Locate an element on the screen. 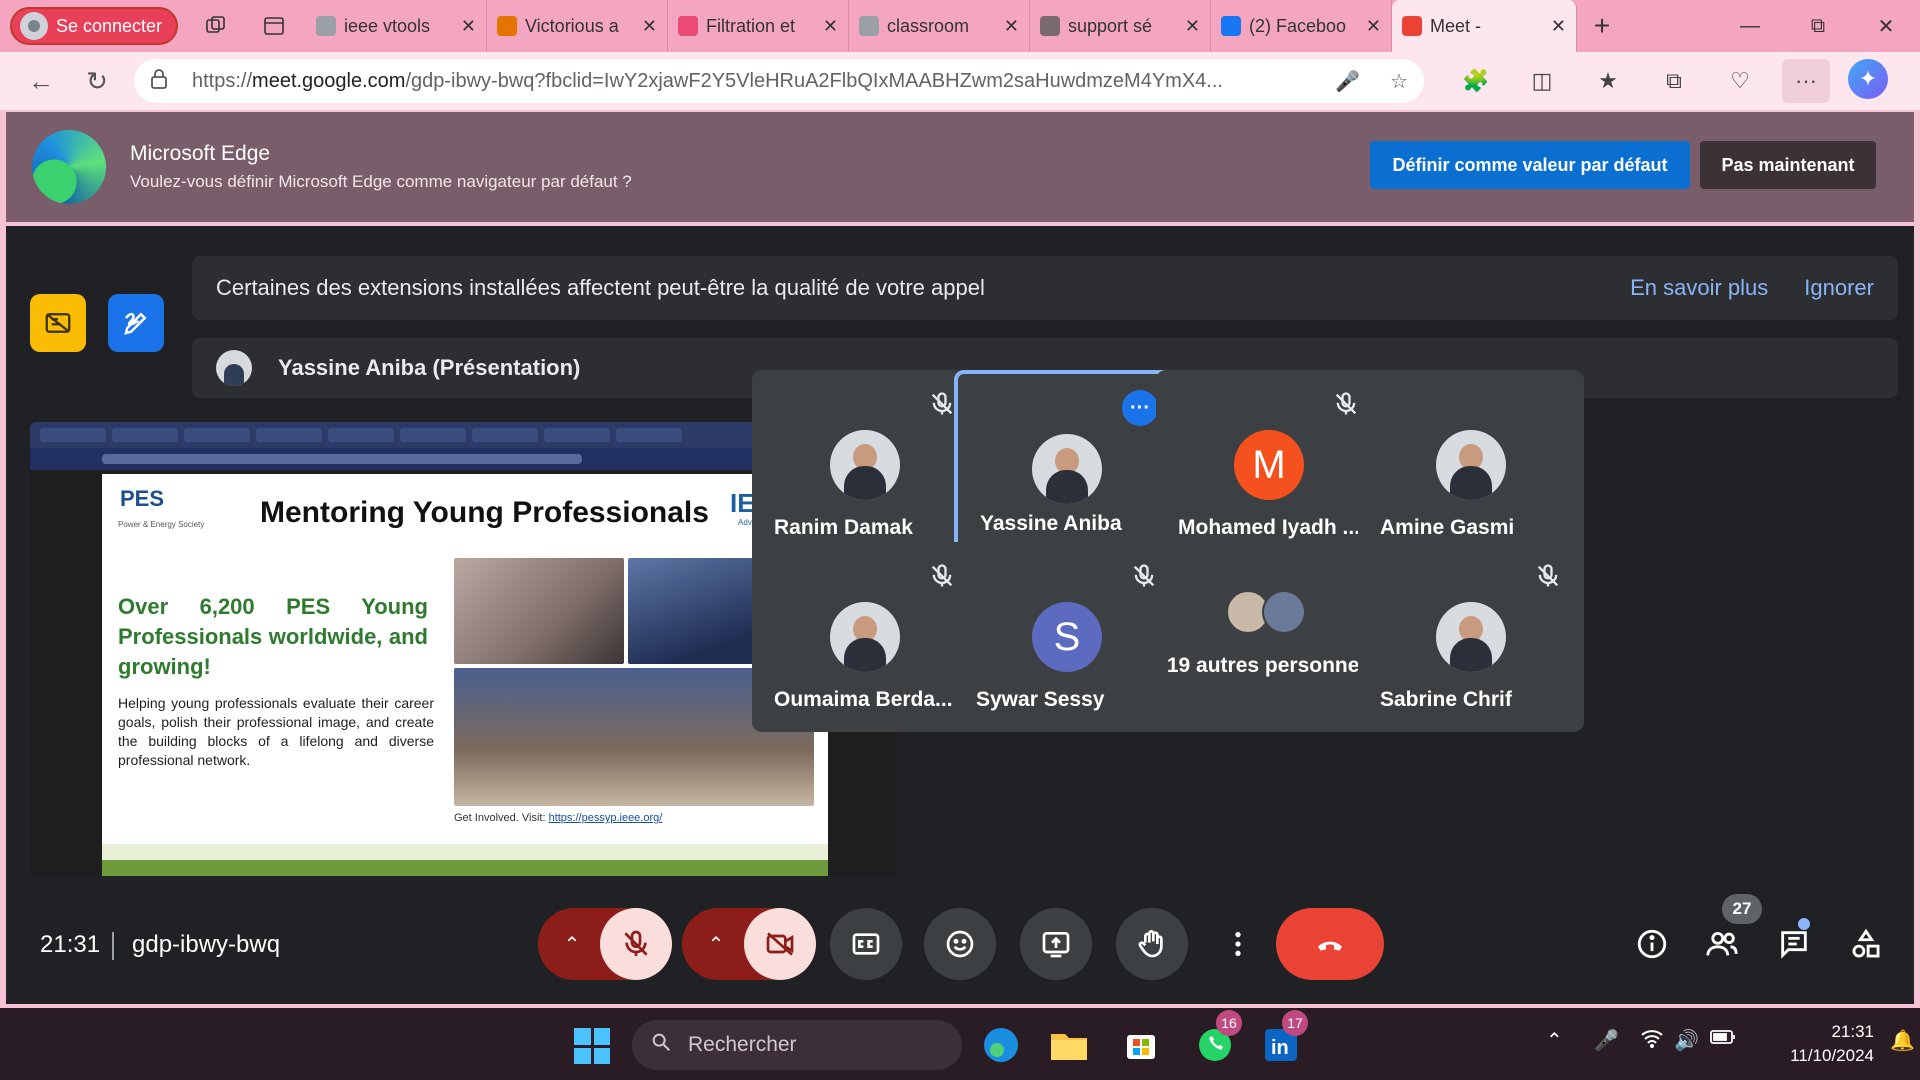 Image resolution: width=1920 pixels, height=1080 pixels. minimize-button: — is located at coordinates (1750, 26).